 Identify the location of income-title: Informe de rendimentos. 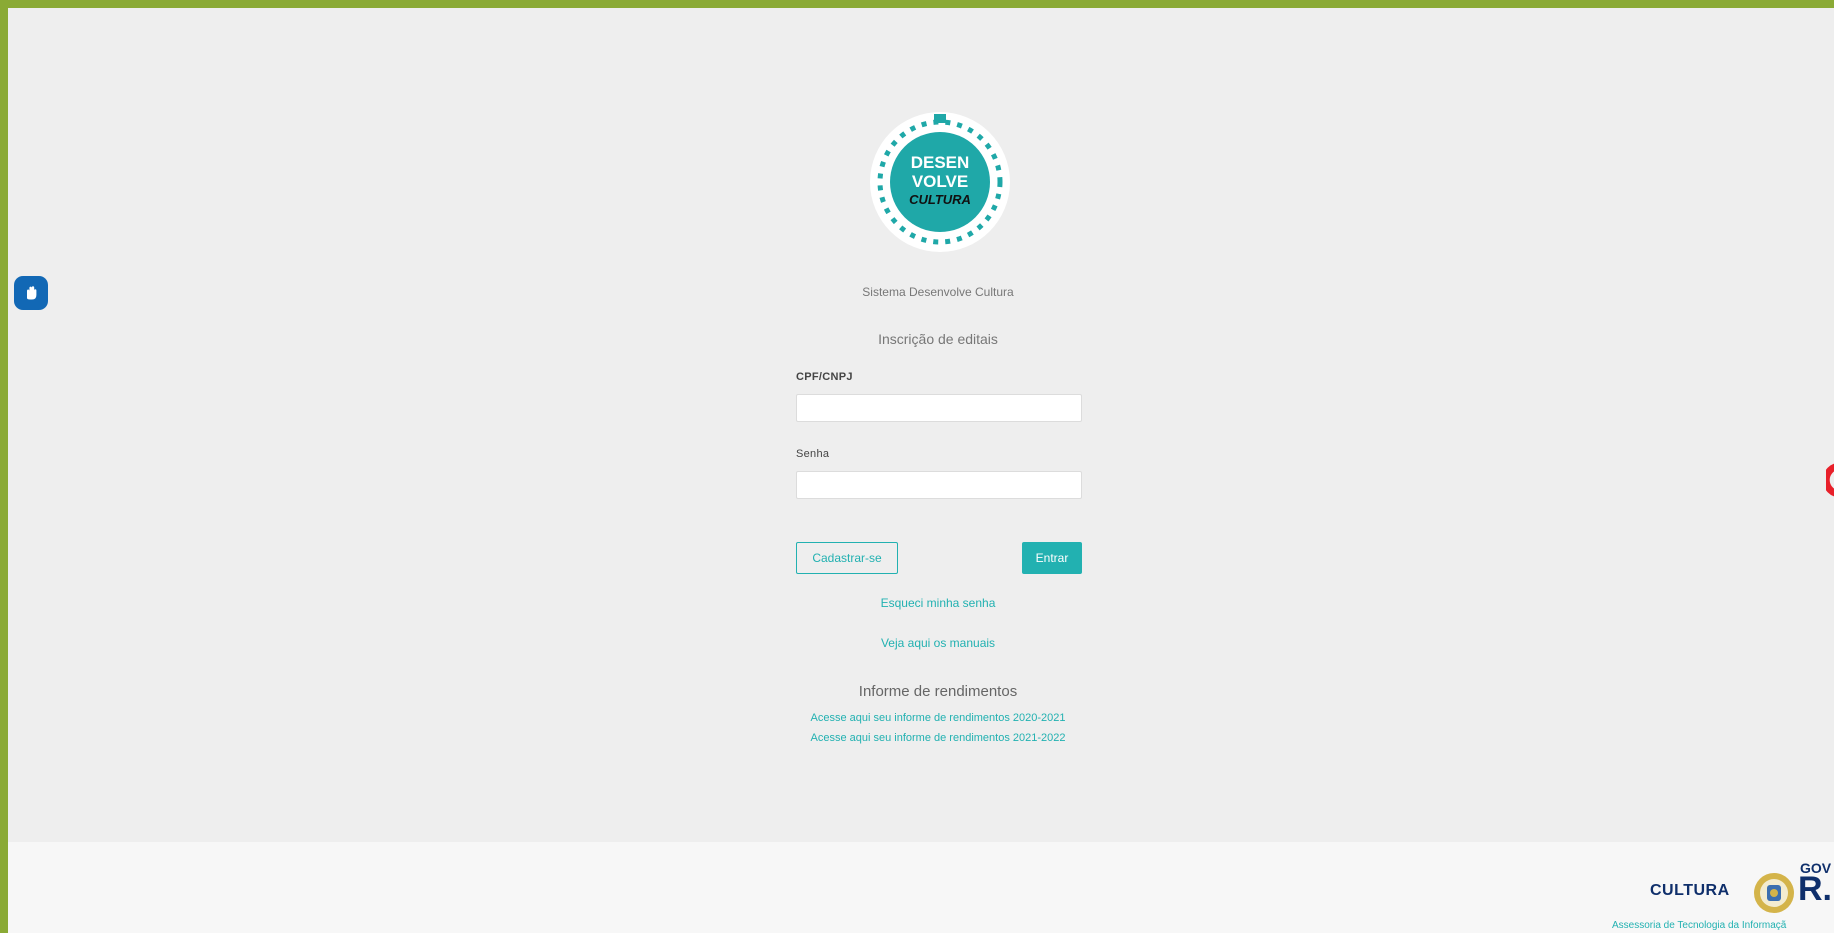
(938, 691).